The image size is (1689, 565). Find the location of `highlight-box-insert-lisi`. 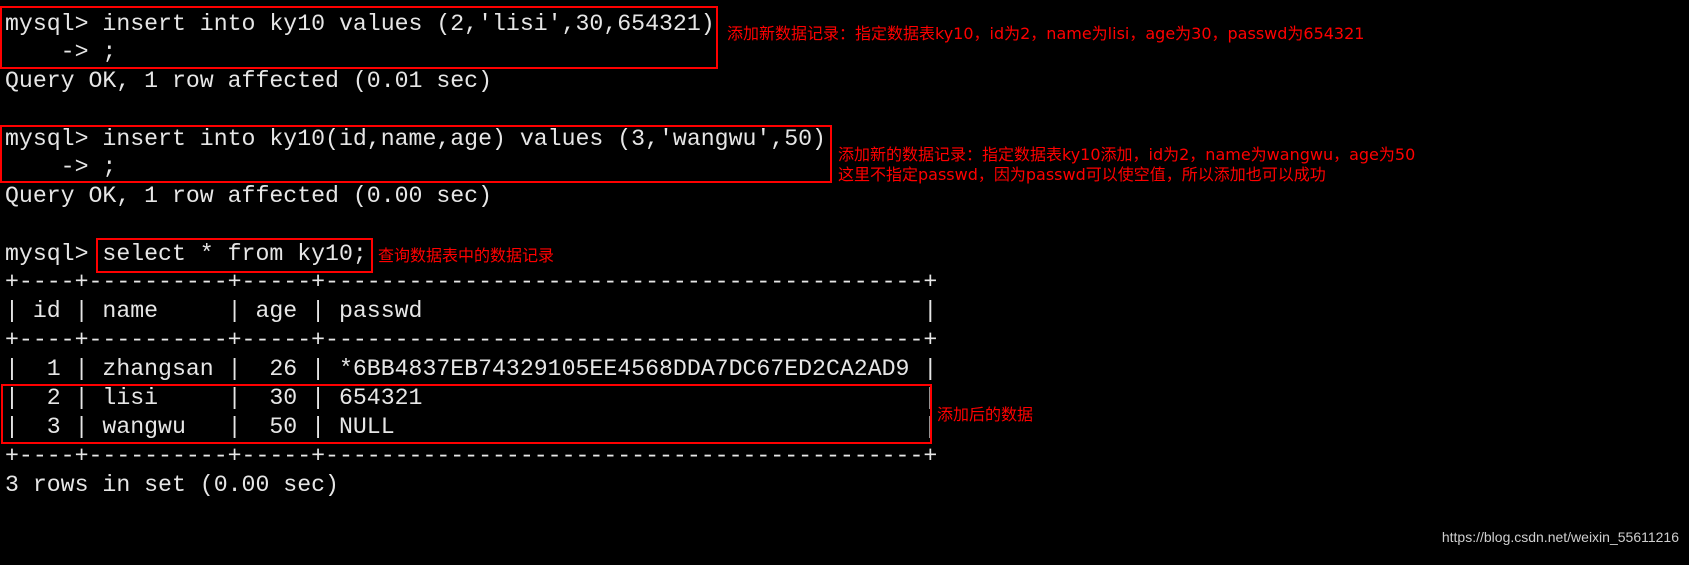

highlight-box-insert-lisi is located at coordinates (359, 37).